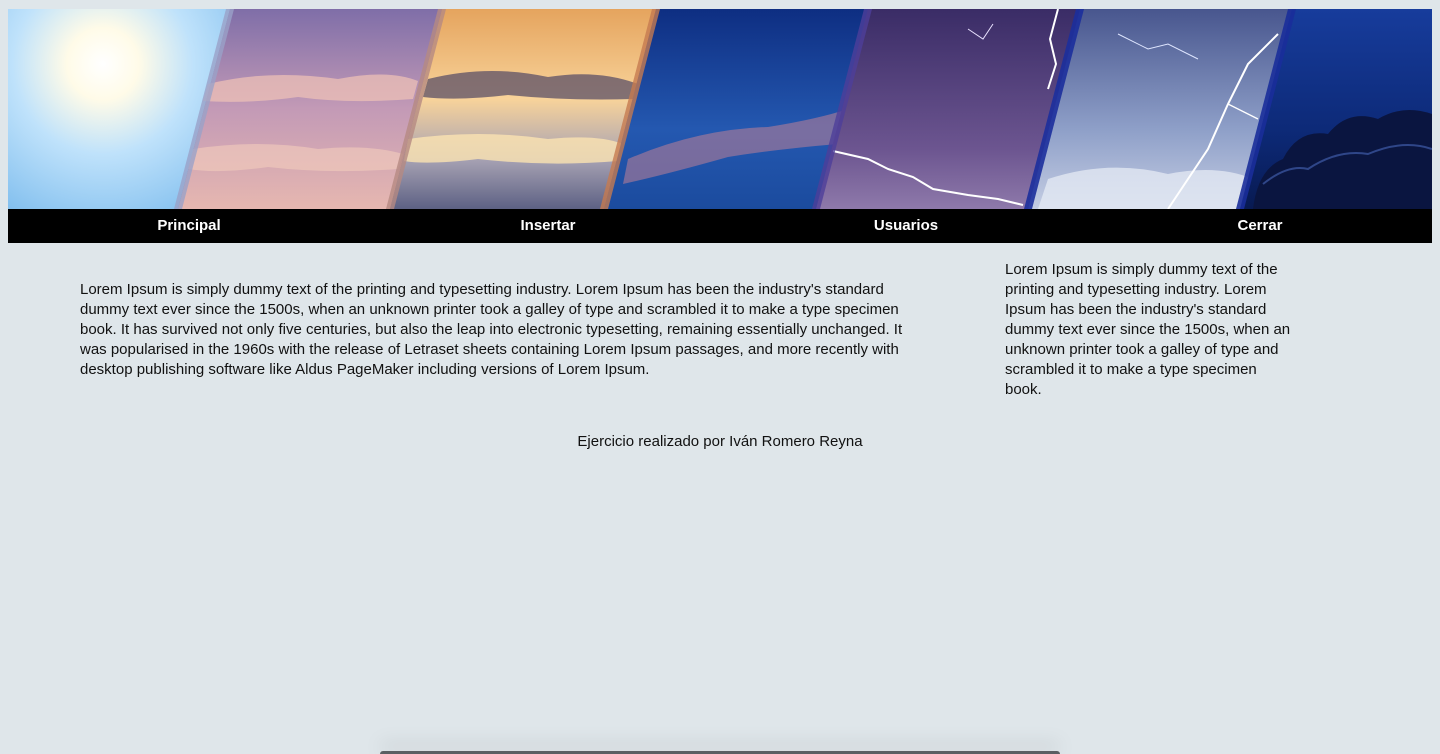  I want to click on nav-principal-link: Principal, so click(188, 226).